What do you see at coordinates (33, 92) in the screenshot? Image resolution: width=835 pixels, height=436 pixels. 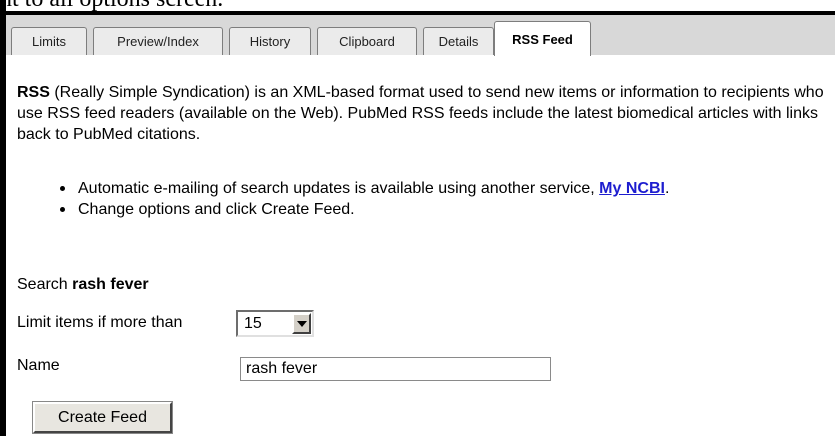 I see `rss-term: RSS` at bounding box center [33, 92].